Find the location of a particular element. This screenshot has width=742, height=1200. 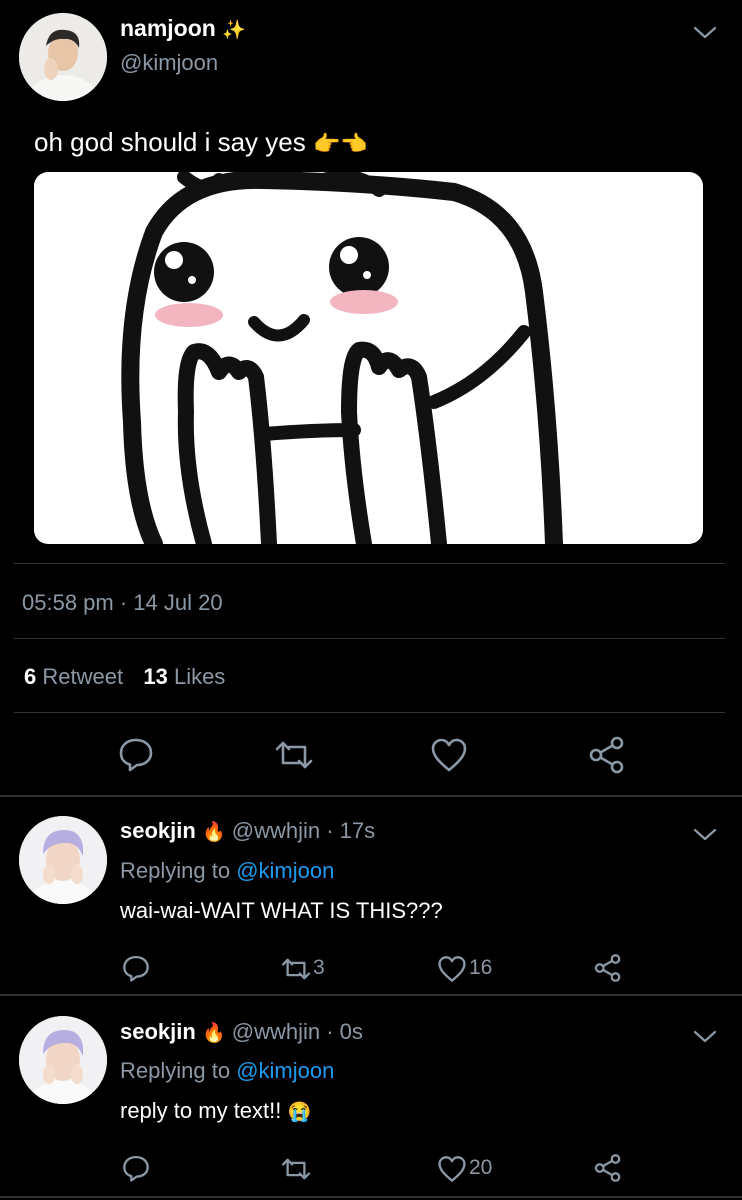

crying-emoji: 😭 is located at coordinates (299, 1112).